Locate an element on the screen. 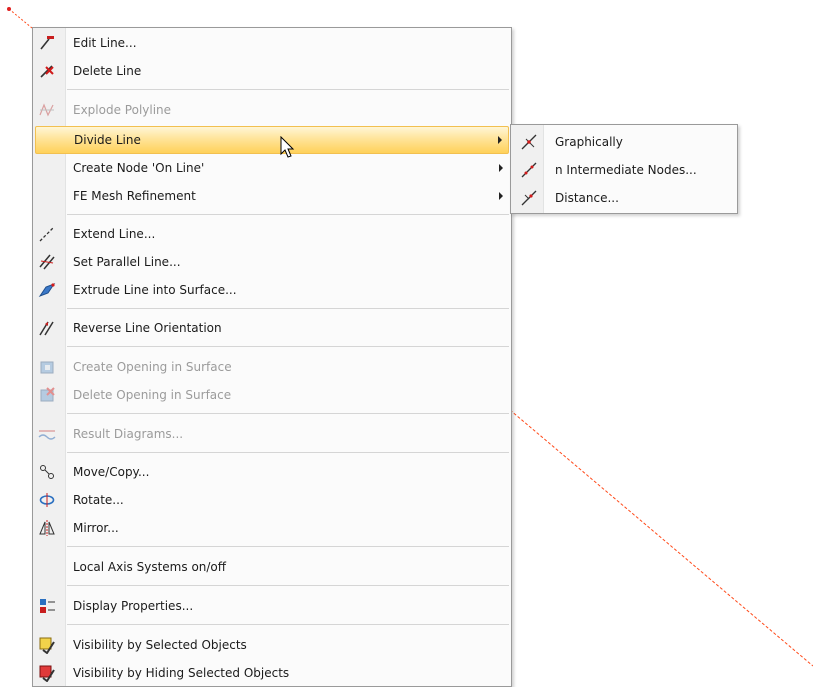 Image resolution: width=813 pixels, height=687 pixels. submenu-item-graphically: Graphically is located at coordinates (624, 142).